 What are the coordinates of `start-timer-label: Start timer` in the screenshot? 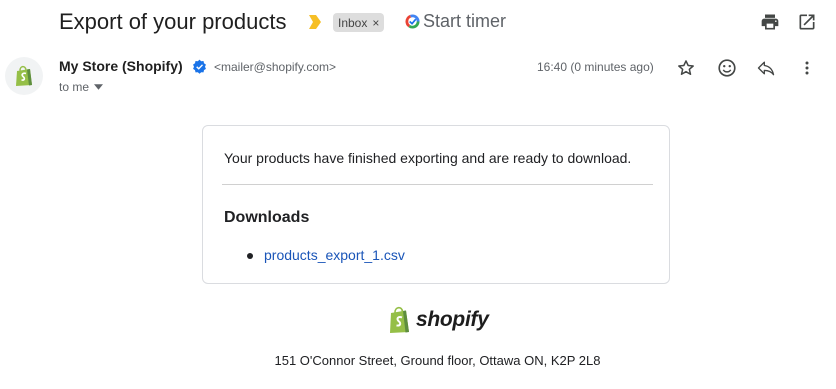 It's located at (465, 21).